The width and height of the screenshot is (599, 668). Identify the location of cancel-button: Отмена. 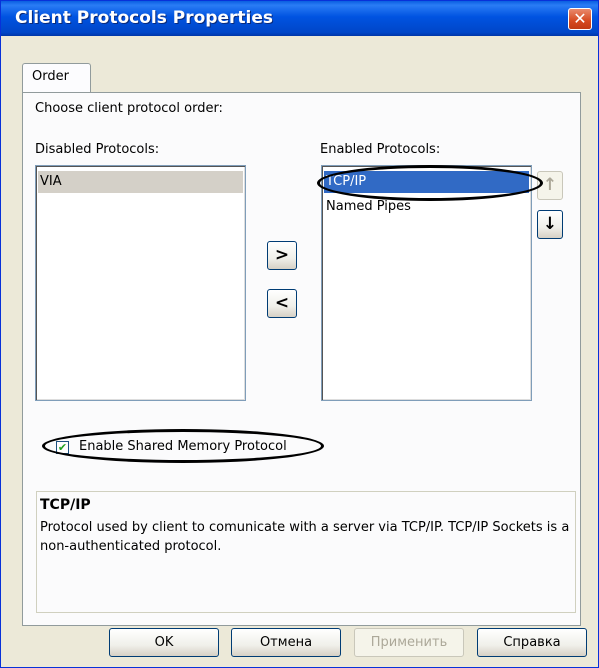
(286, 642).